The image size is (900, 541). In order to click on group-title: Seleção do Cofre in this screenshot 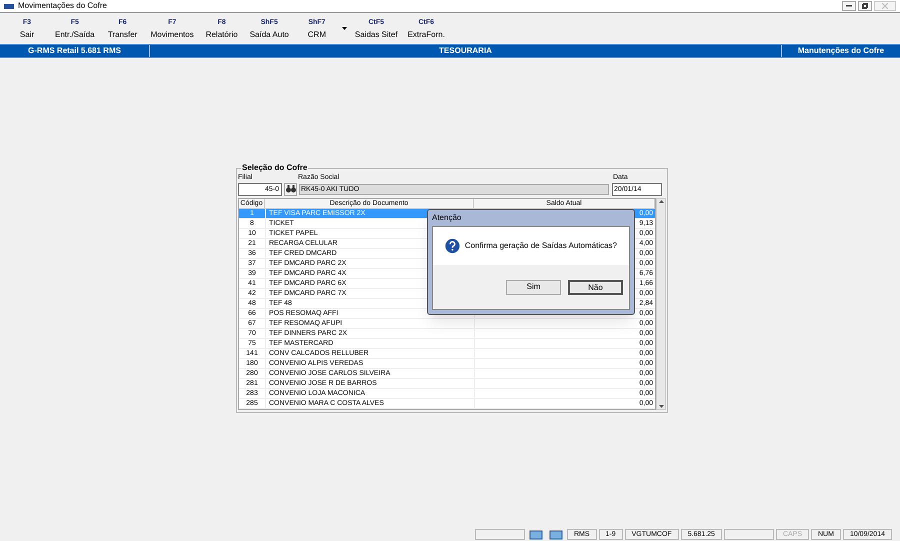, I will do `click(274, 168)`.